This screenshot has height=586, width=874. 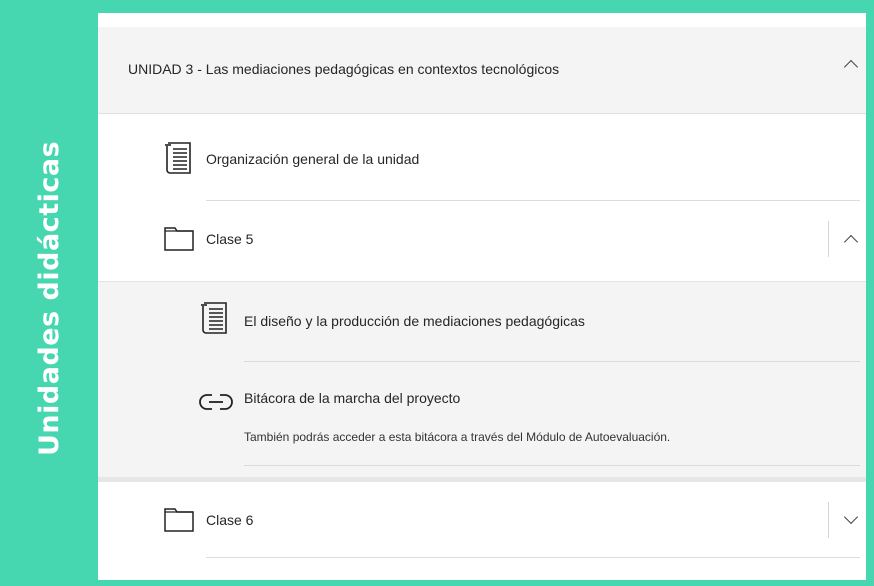 I want to click on item-clase6-label: Clase 6, so click(x=229, y=520).